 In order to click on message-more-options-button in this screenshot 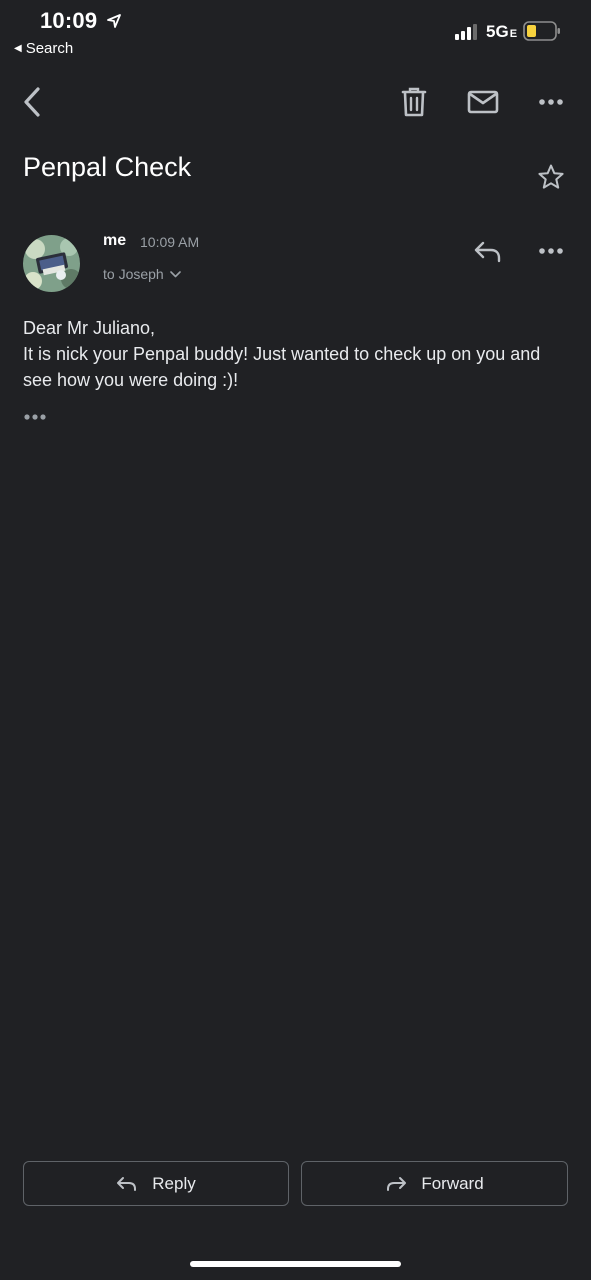, I will do `click(551, 251)`.